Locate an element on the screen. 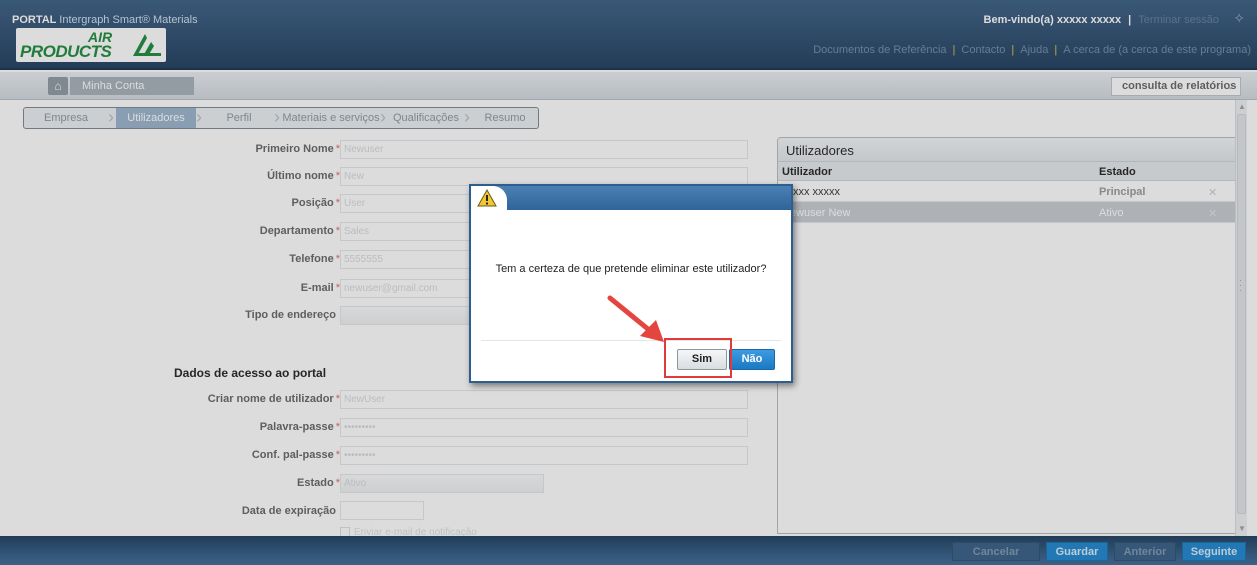 The image size is (1257, 565). dialog-icon-tab is located at coordinates (489, 198).